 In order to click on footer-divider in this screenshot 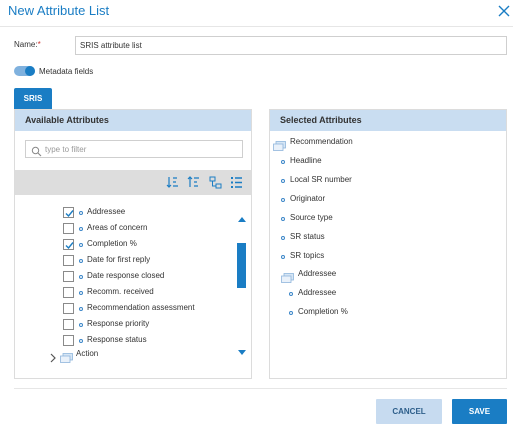, I will do `click(260, 388)`.